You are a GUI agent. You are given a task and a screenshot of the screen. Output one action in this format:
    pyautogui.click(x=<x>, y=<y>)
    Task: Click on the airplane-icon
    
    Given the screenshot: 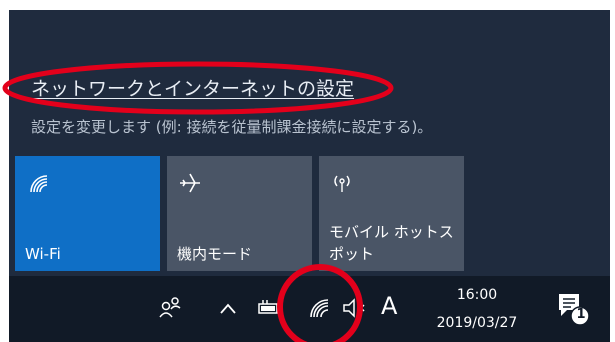 What is the action you would take?
    pyautogui.click(x=190, y=183)
    